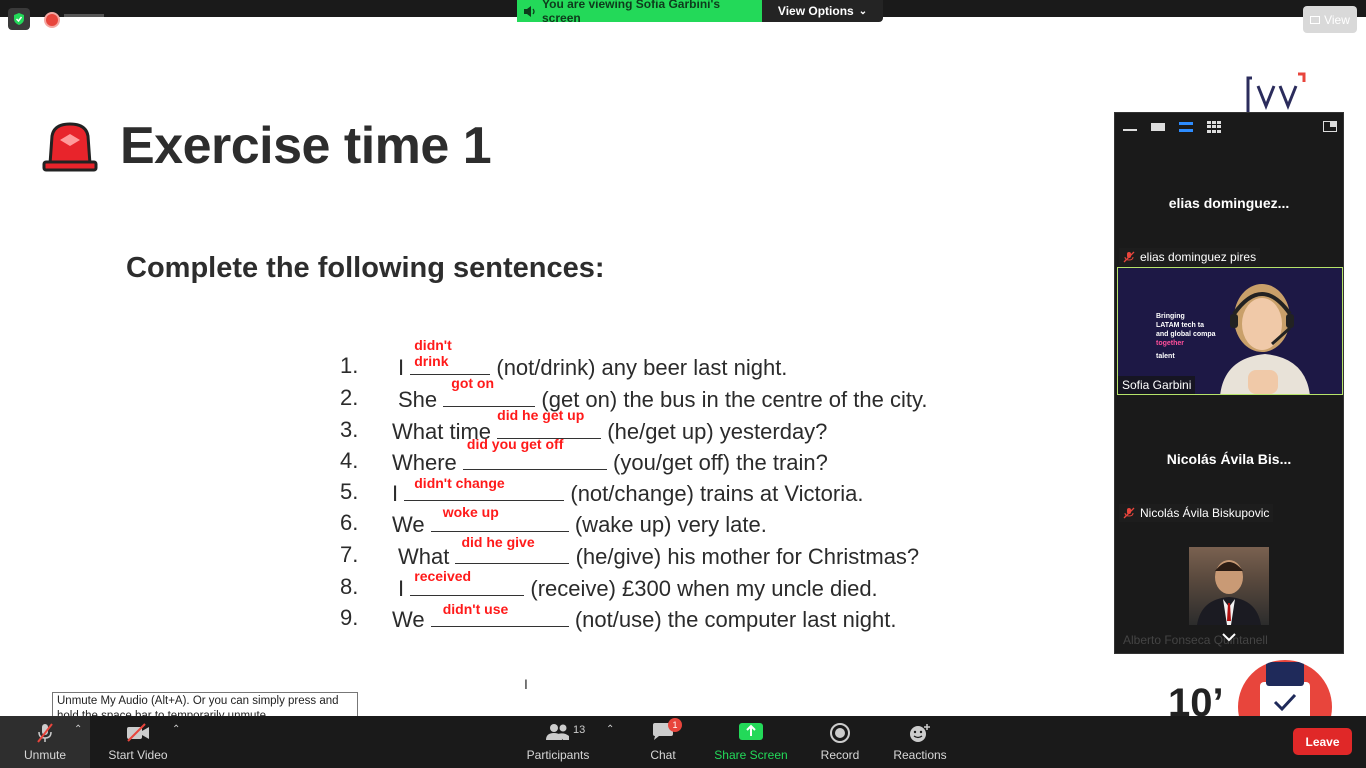  What do you see at coordinates (498, 542) in the screenshot?
I see `handwritten-answer: did he give` at bounding box center [498, 542].